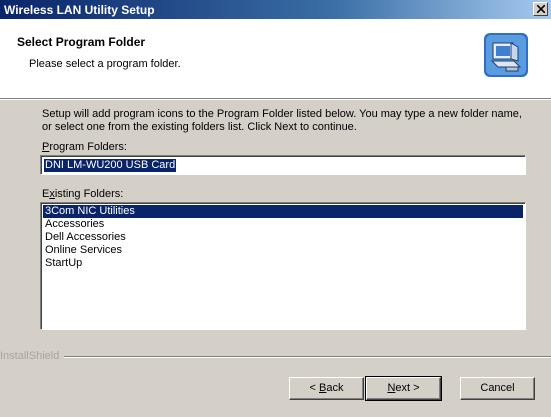 This screenshot has width=551, height=417. Describe the element at coordinates (497, 388) in the screenshot. I see `cancel-button: Cancel` at that location.